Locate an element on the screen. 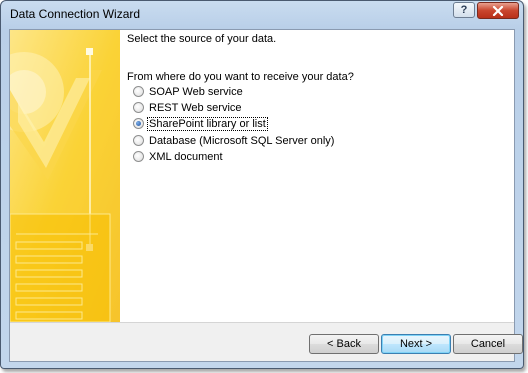  back-button: < Back is located at coordinates (344, 344).